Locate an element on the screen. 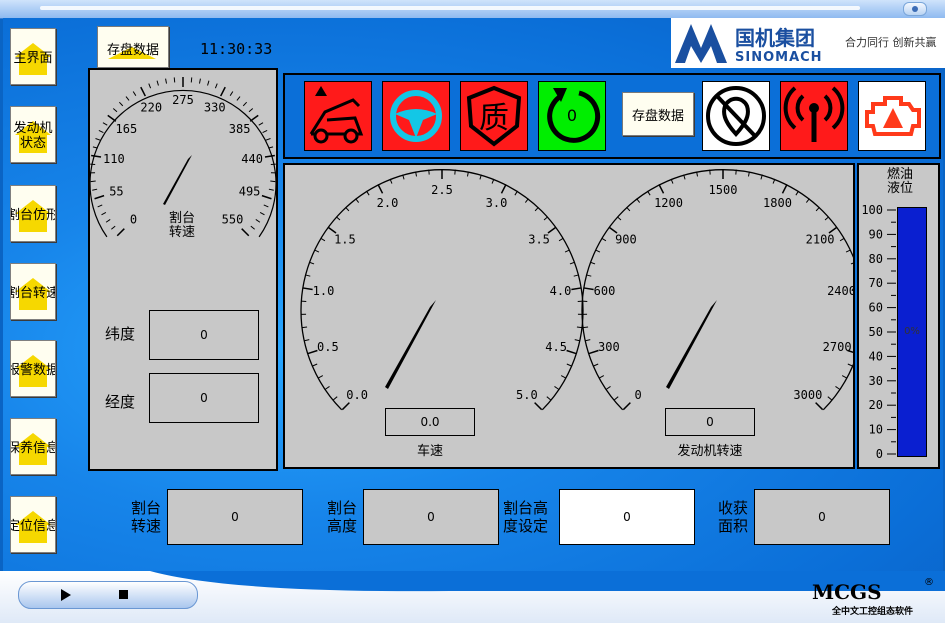  fuel-scale-label: 80 is located at coordinates (876, 259).